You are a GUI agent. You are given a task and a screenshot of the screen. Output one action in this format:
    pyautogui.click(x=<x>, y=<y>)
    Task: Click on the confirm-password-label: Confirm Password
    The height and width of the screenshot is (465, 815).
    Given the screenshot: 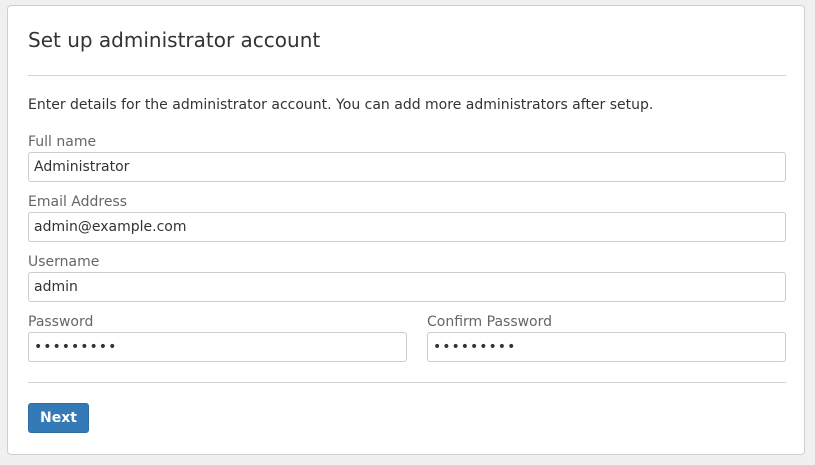 What is the action you would take?
    pyautogui.click(x=490, y=322)
    